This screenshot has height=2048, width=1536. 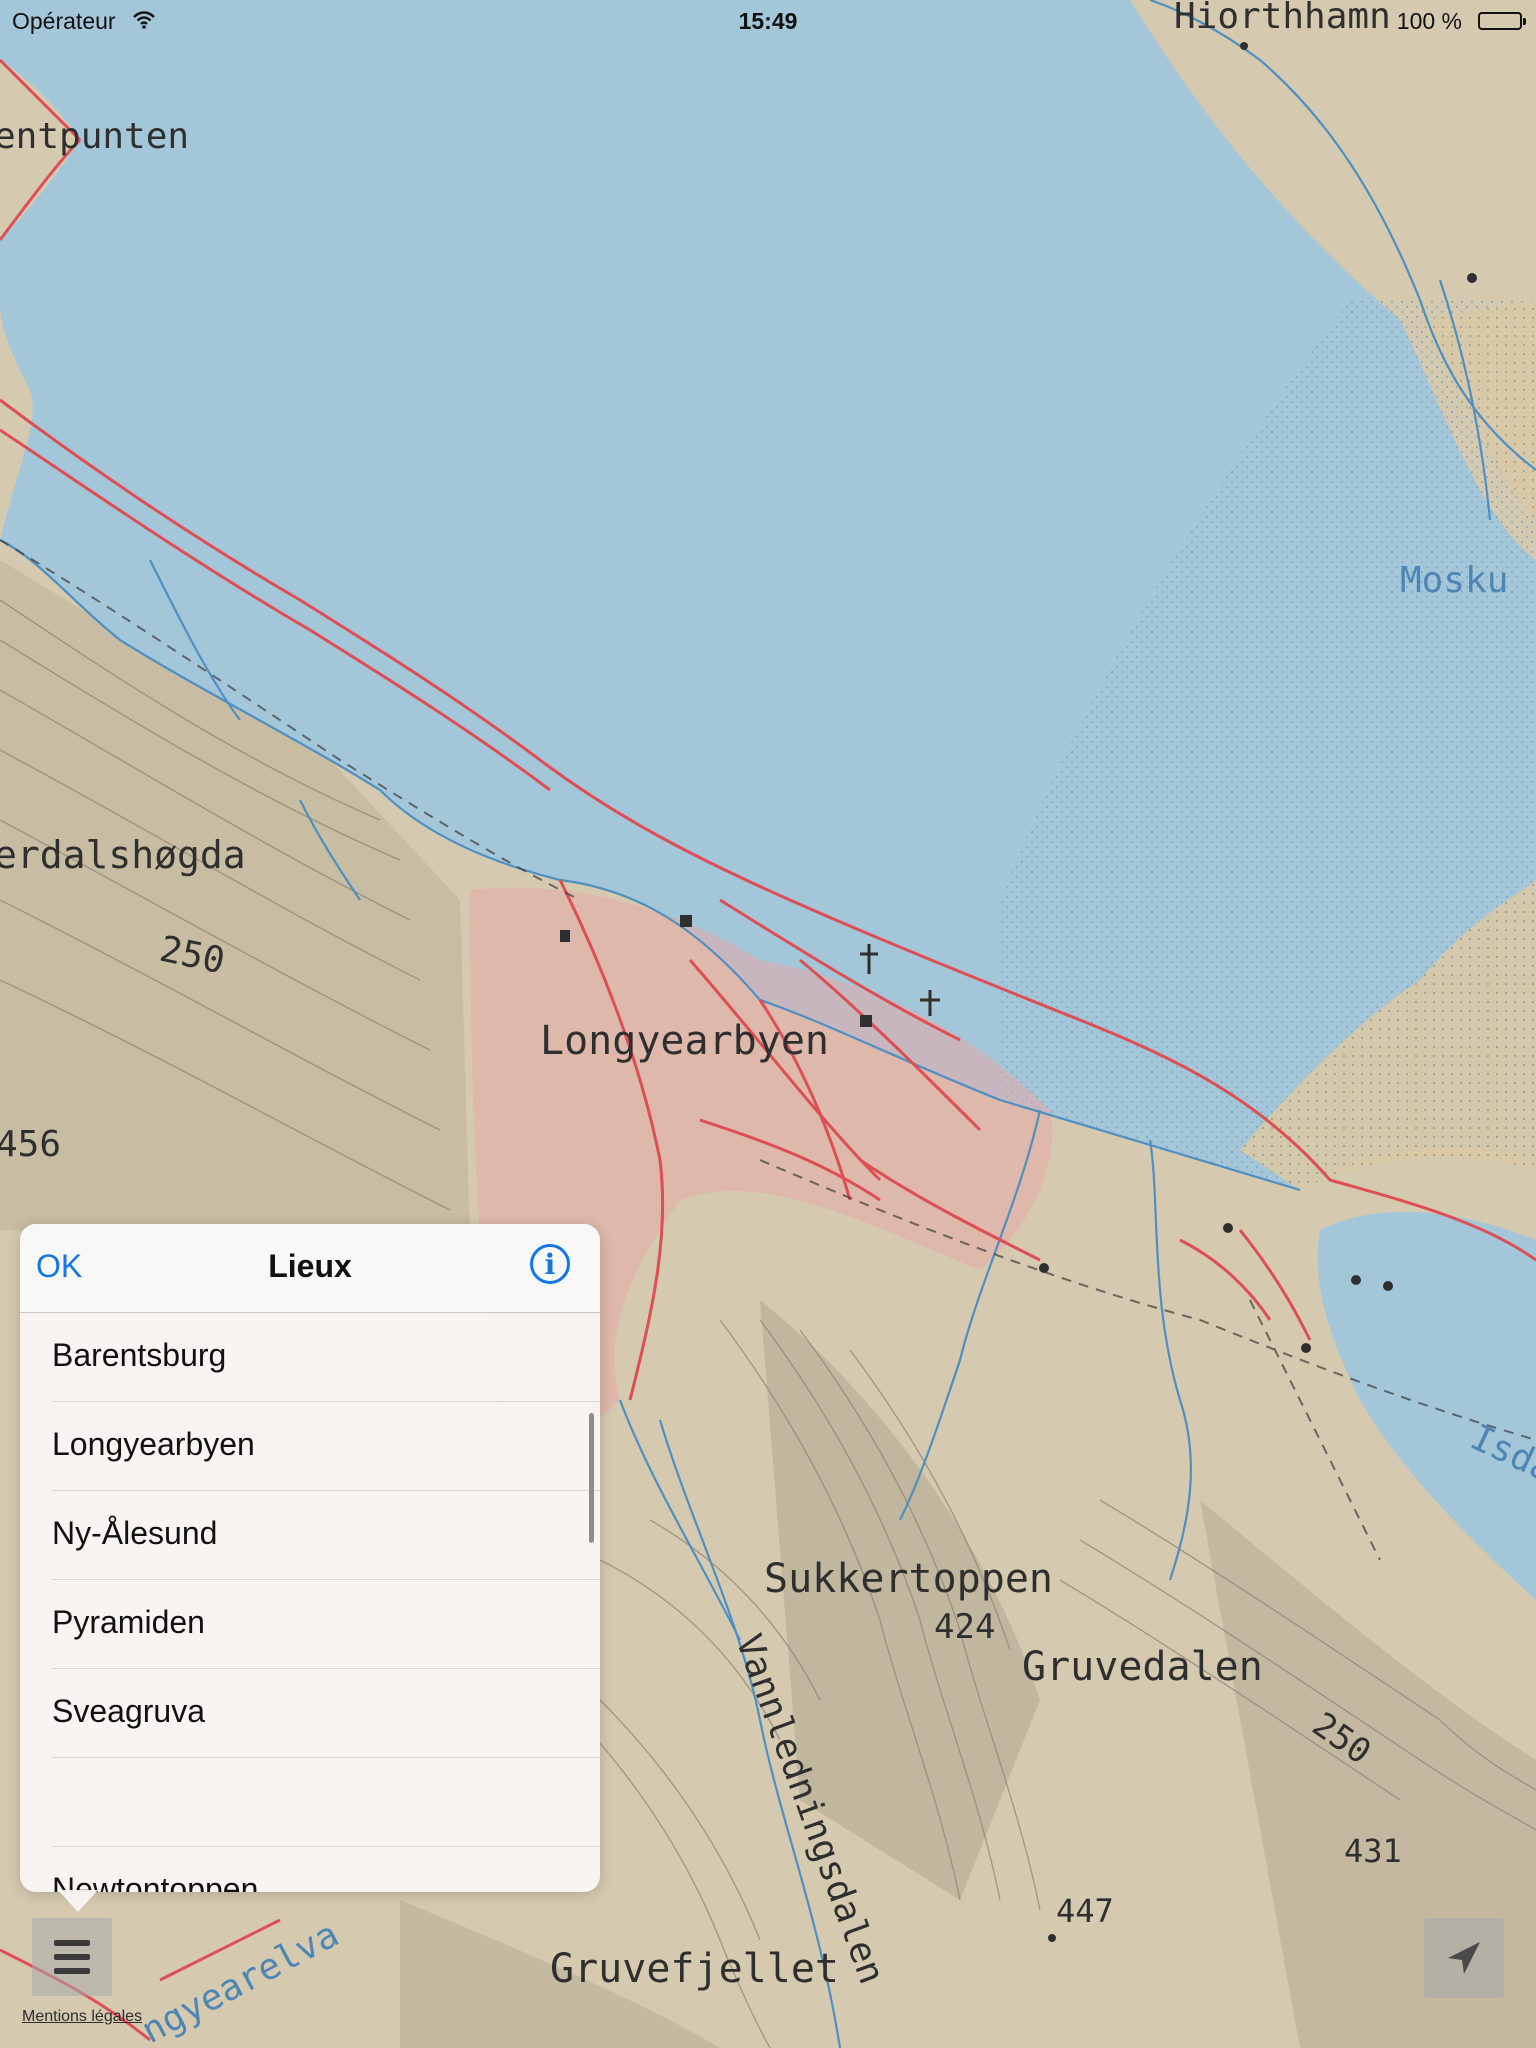 I want to click on popover-arrow, so click(x=78, y=1901).